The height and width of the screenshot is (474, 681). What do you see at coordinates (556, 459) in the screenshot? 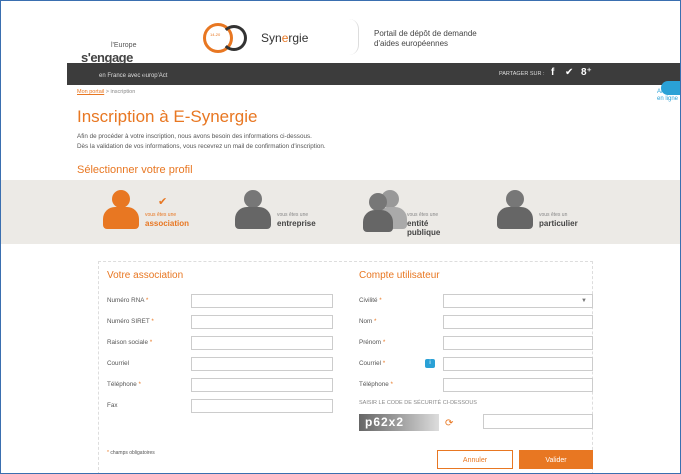
I see `submit-button: Valider` at bounding box center [556, 459].